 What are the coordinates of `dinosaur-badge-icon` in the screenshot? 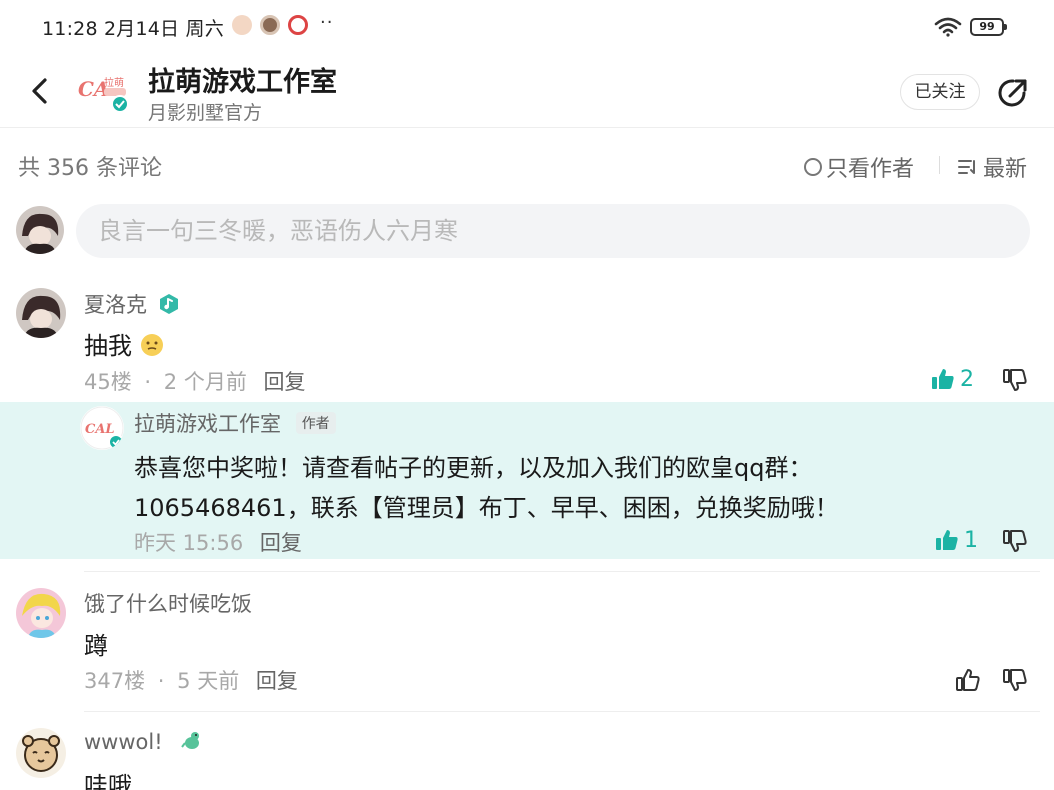 It's located at (190, 740).